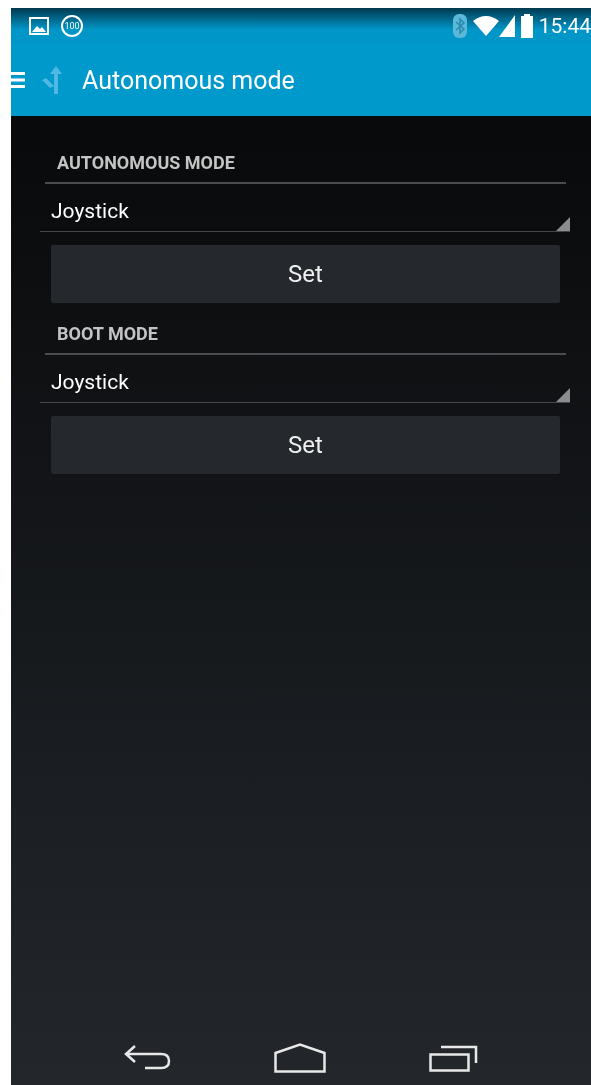 Image resolution: width=591 pixels, height=1085 pixels. Describe the element at coordinates (72, 26) in the screenshot. I see `notification-badge: 100` at that location.